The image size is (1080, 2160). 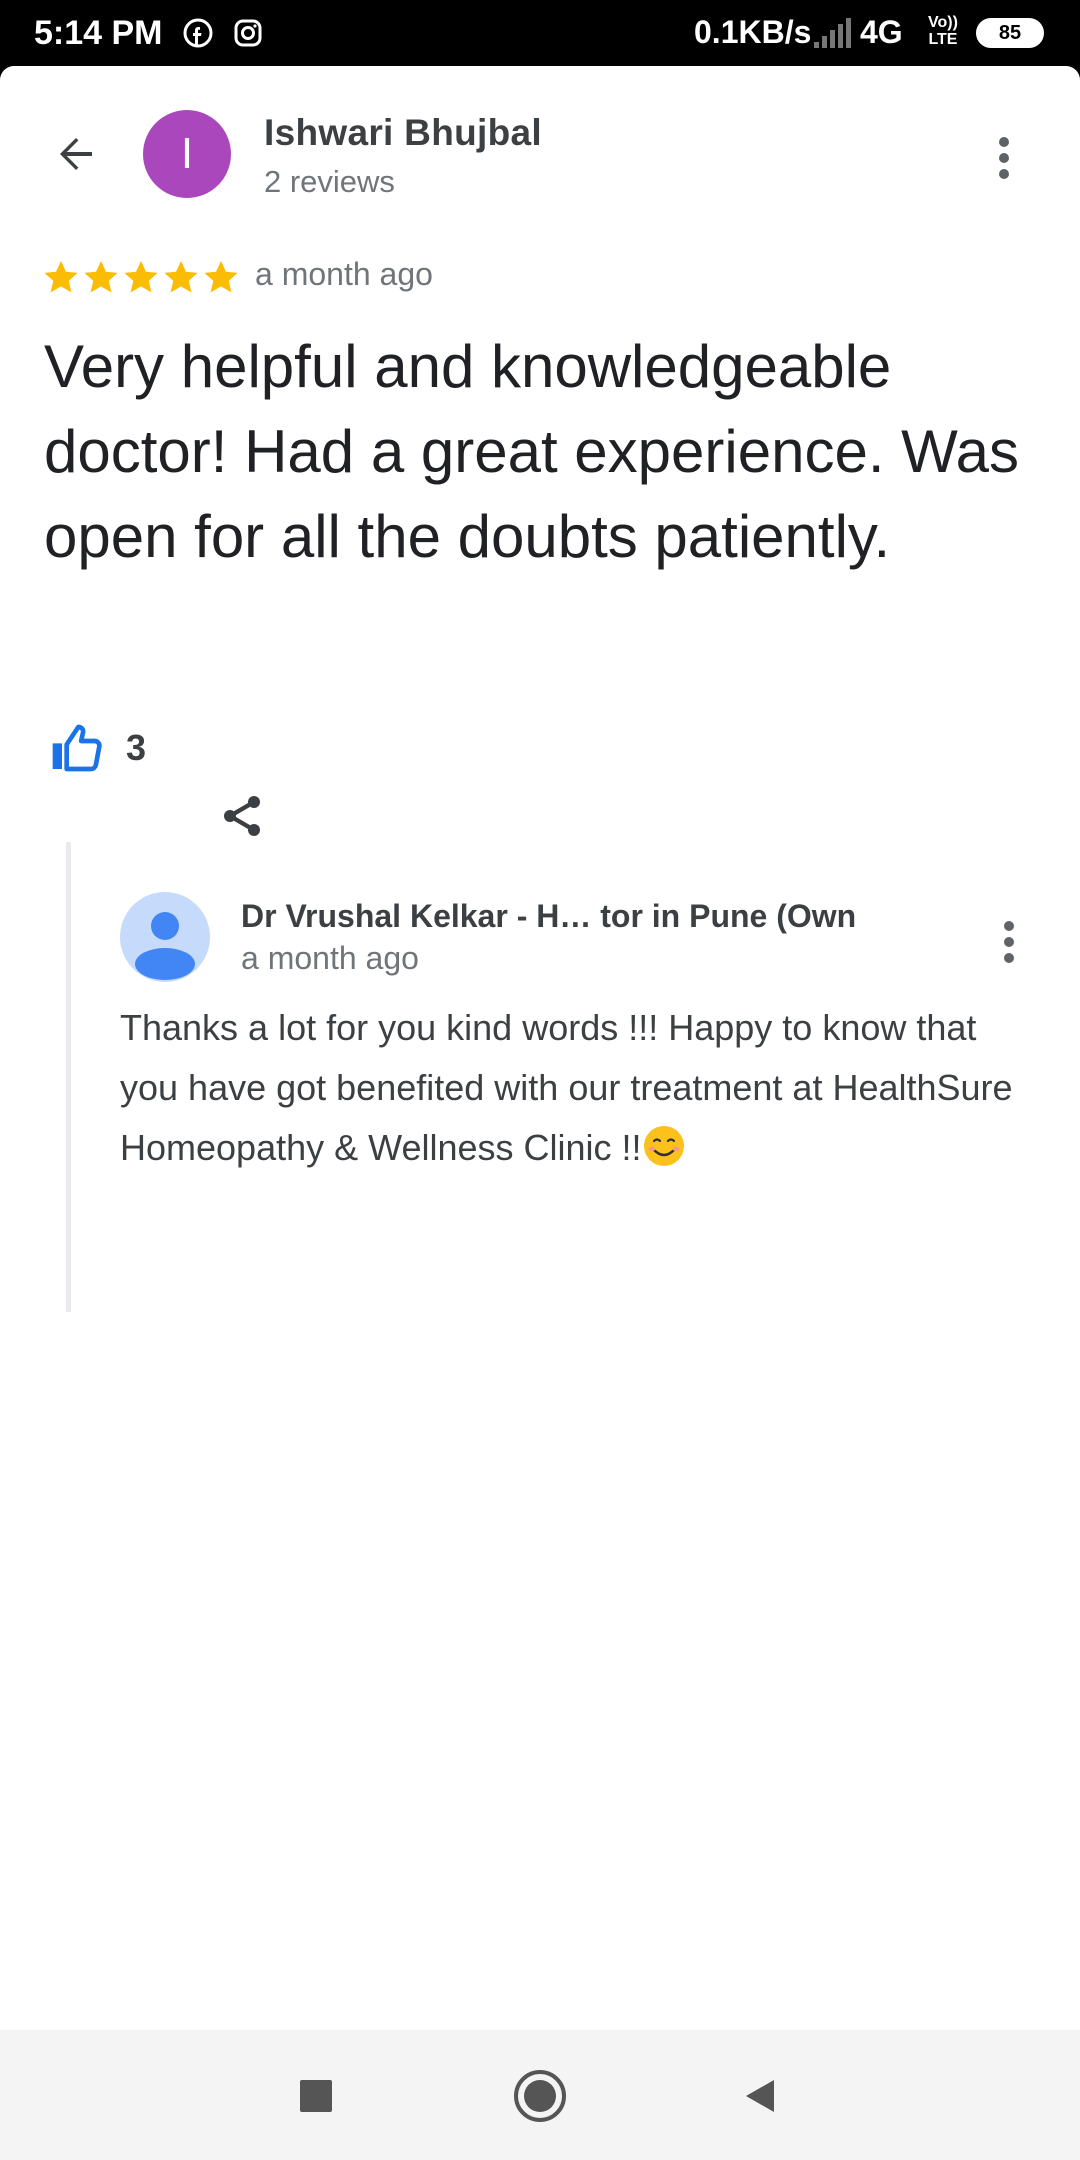 I want to click on owner-avatar, so click(x=165, y=937).